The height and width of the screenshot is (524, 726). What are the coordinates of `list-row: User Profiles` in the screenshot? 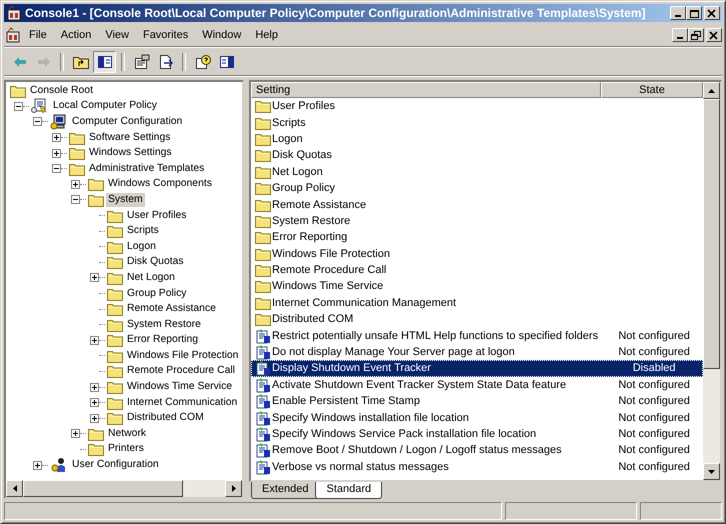 It's located at (477, 106).